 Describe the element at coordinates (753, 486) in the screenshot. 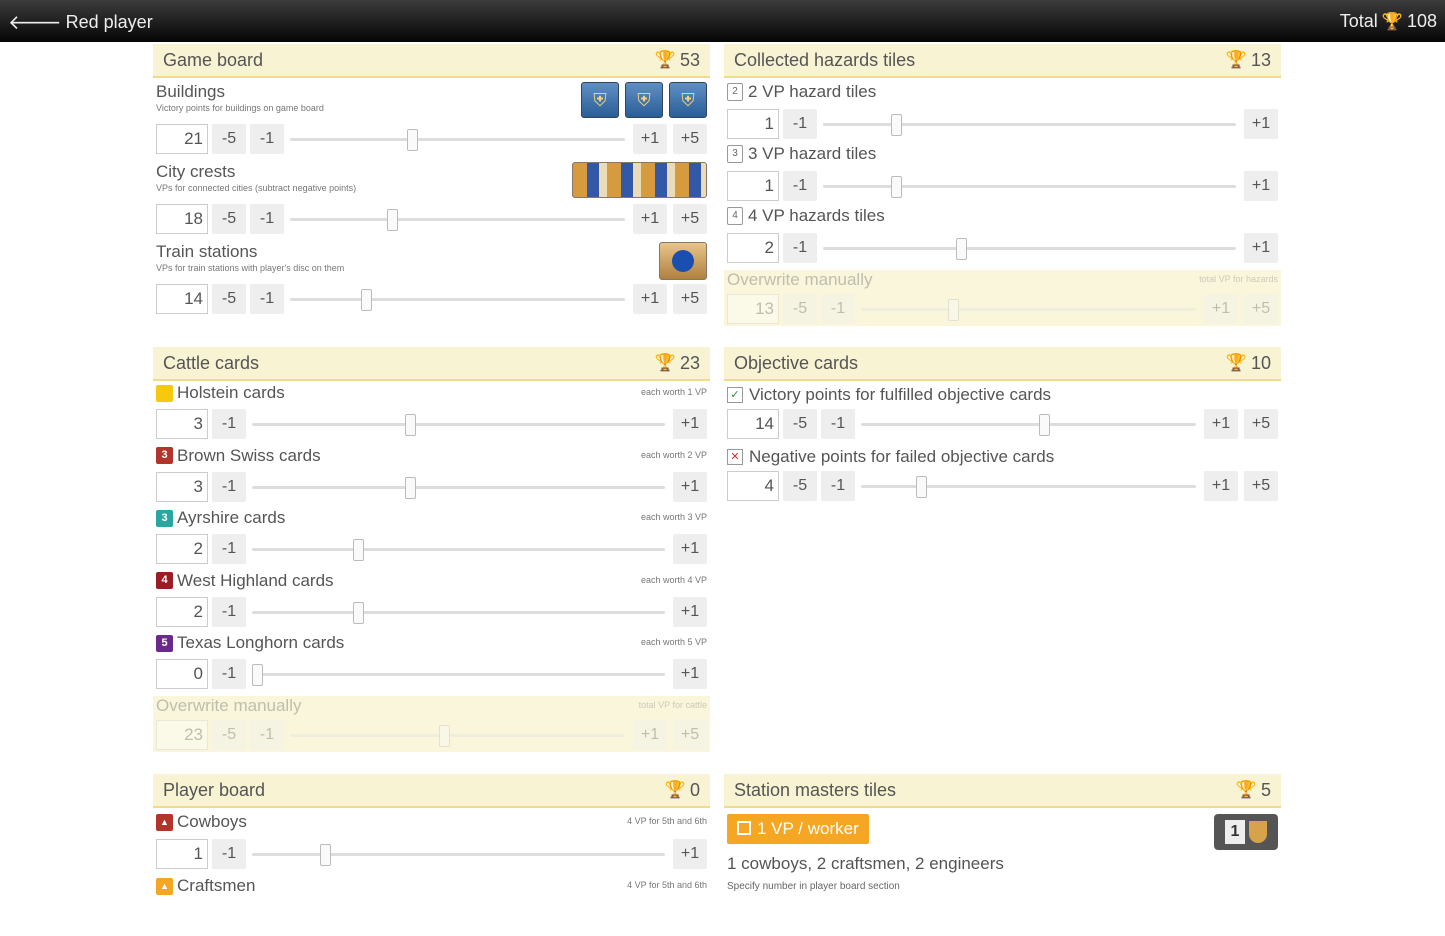

I see `value-input: 4` at that location.